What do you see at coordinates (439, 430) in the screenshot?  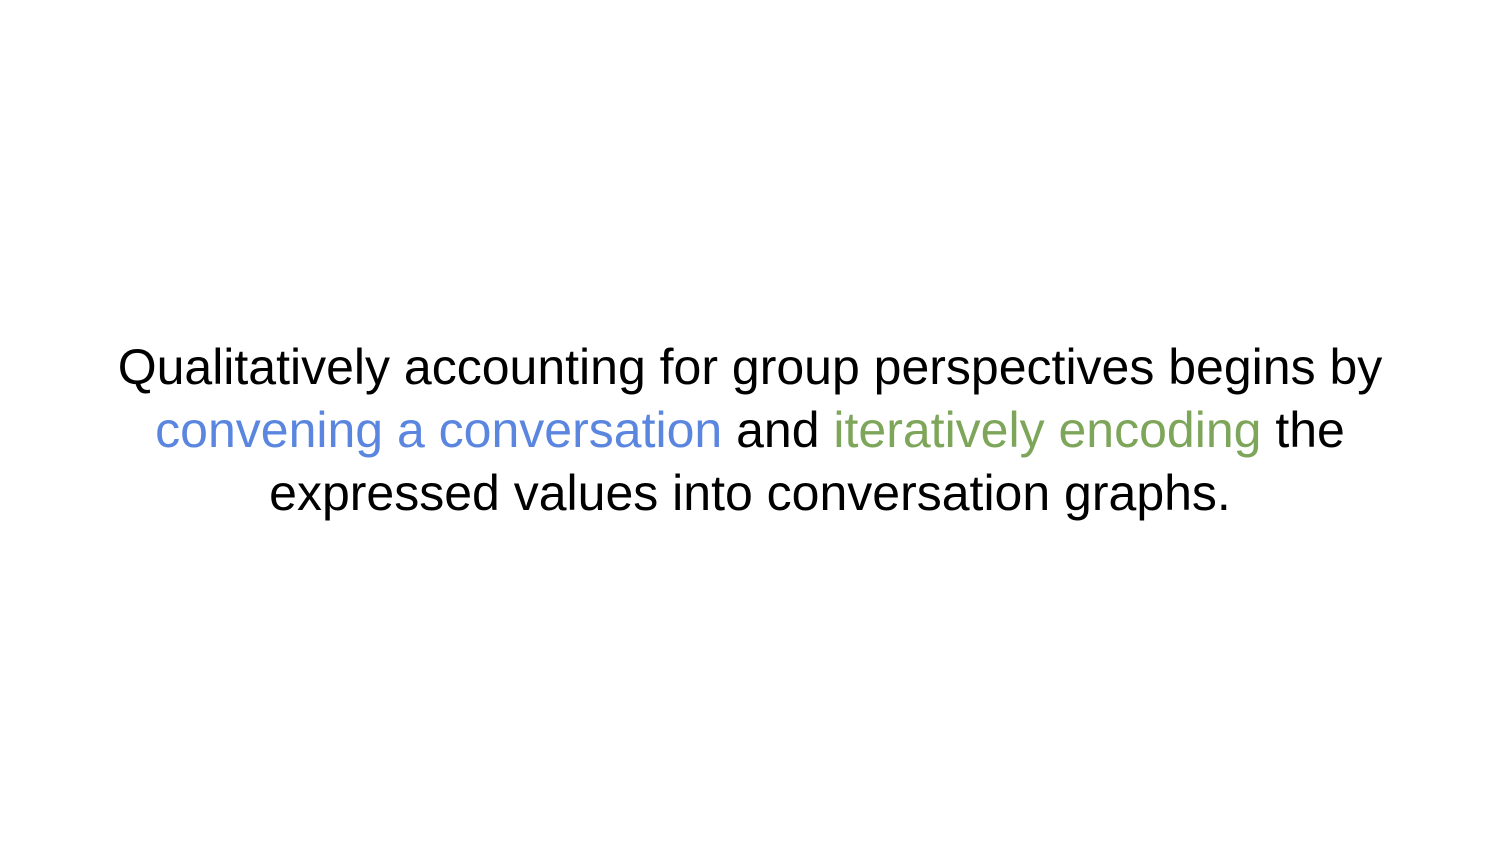 I see `highlight-convening: convening a conversation` at bounding box center [439, 430].